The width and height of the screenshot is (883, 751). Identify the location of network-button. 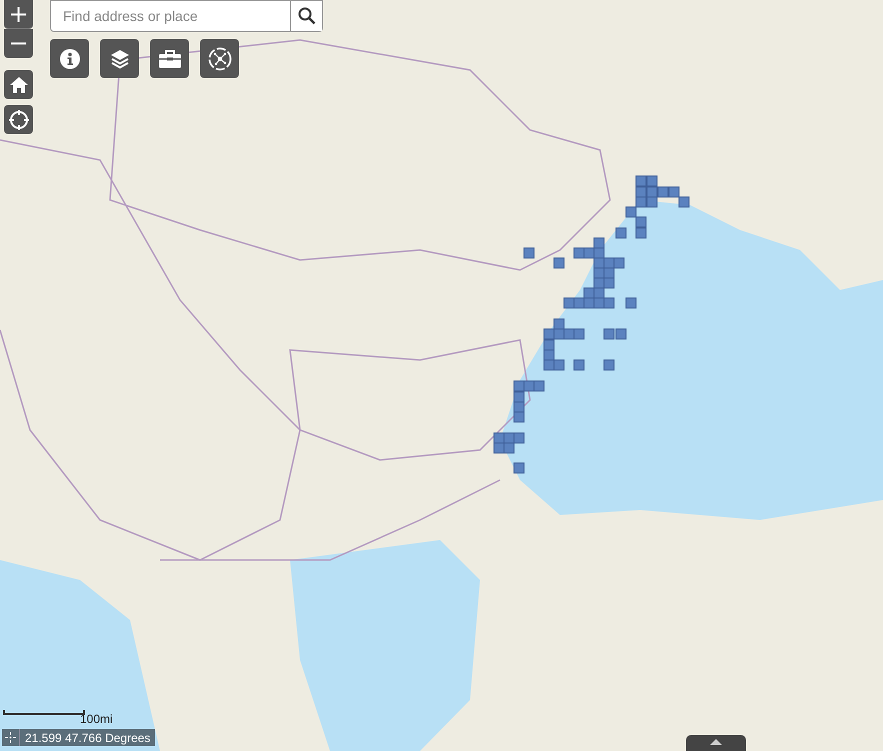
(219, 58).